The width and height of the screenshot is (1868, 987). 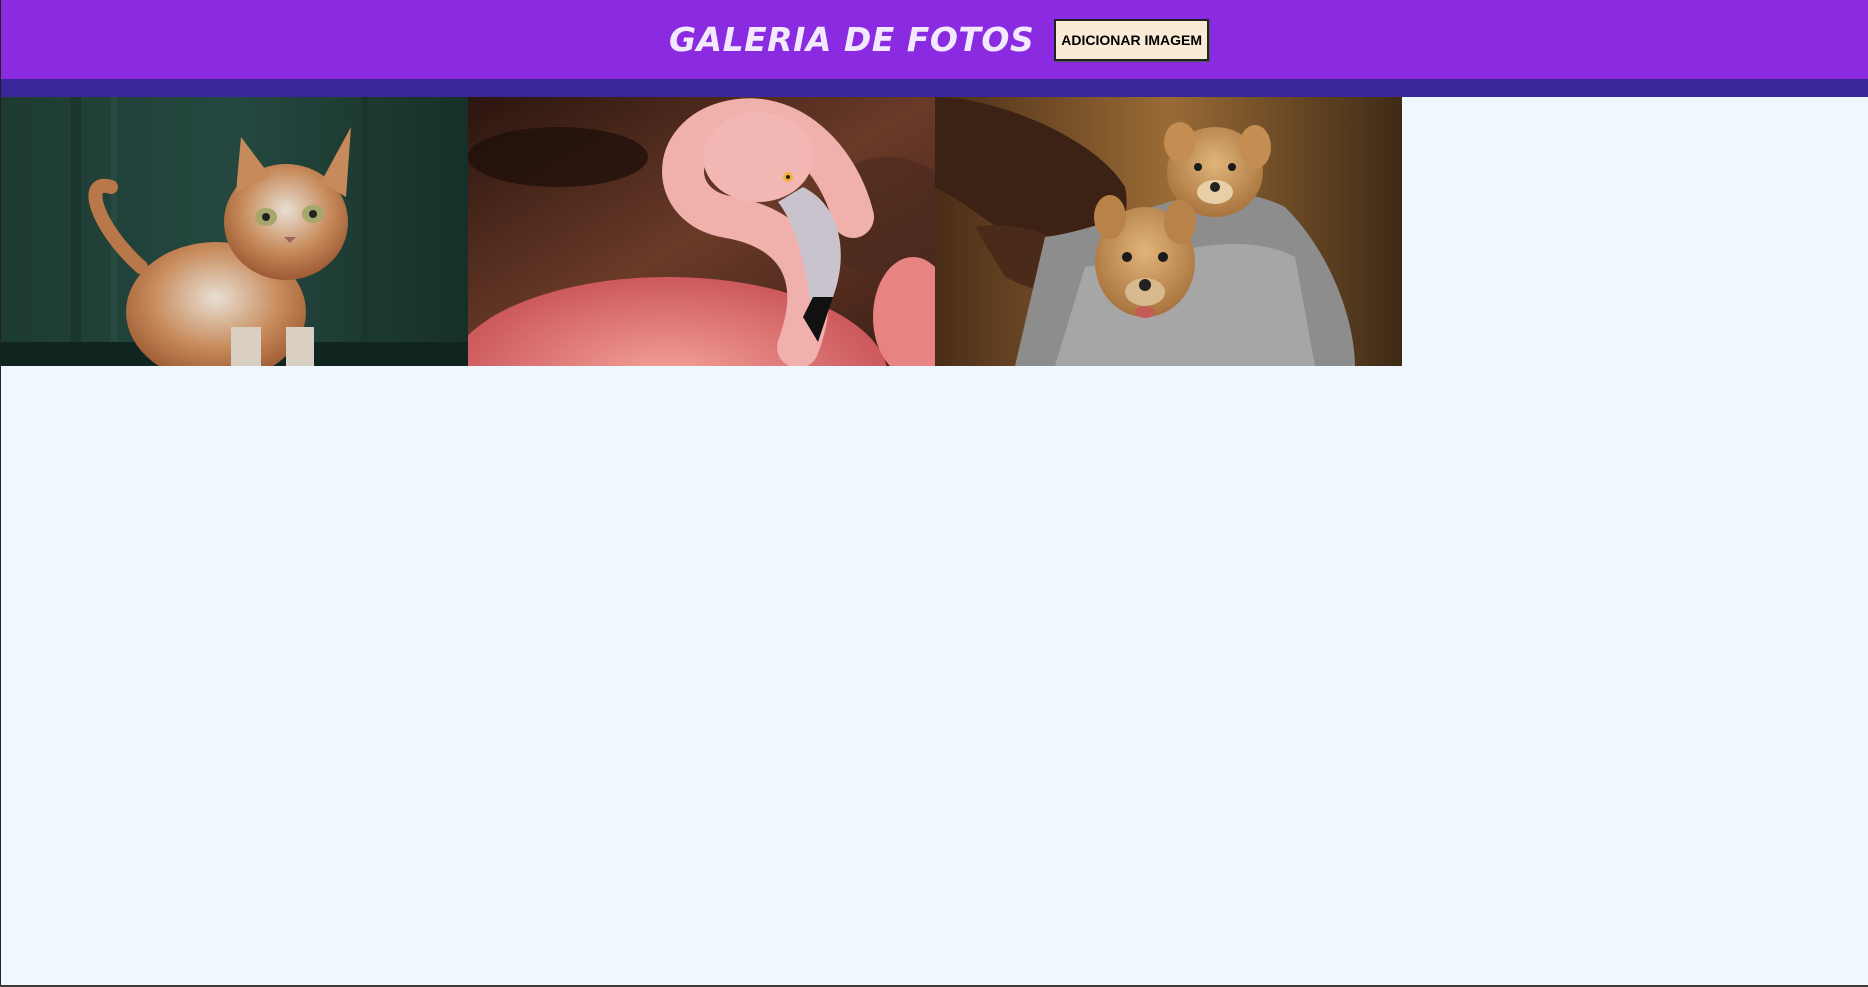 I want to click on gallery-image-cat, so click(x=234, y=231).